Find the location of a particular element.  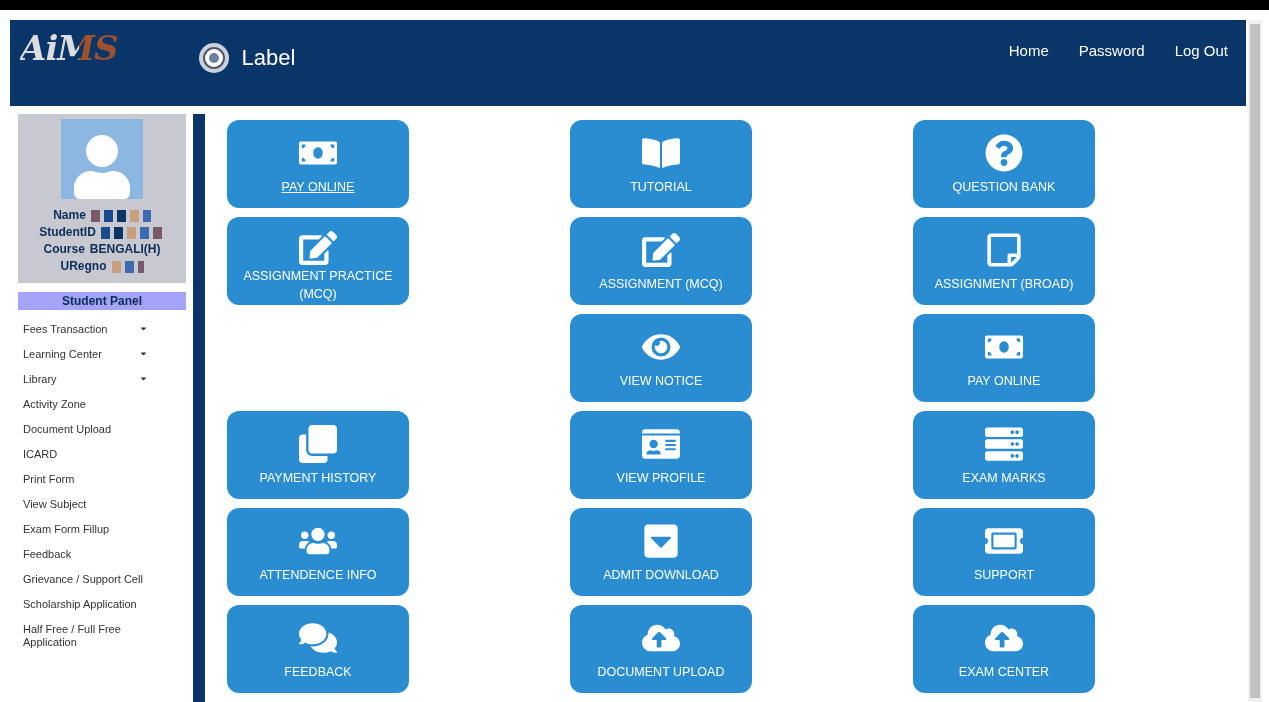

menu-tile: ASSIGNMENT (BROAD) is located at coordinates (1004, 261).